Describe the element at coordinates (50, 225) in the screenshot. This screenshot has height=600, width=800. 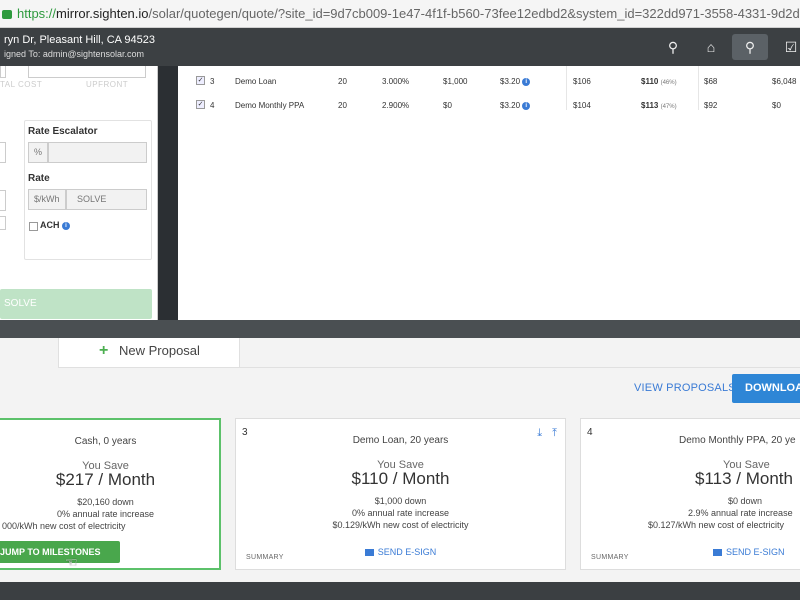
I see `ach-label-text: ACH` at that location.